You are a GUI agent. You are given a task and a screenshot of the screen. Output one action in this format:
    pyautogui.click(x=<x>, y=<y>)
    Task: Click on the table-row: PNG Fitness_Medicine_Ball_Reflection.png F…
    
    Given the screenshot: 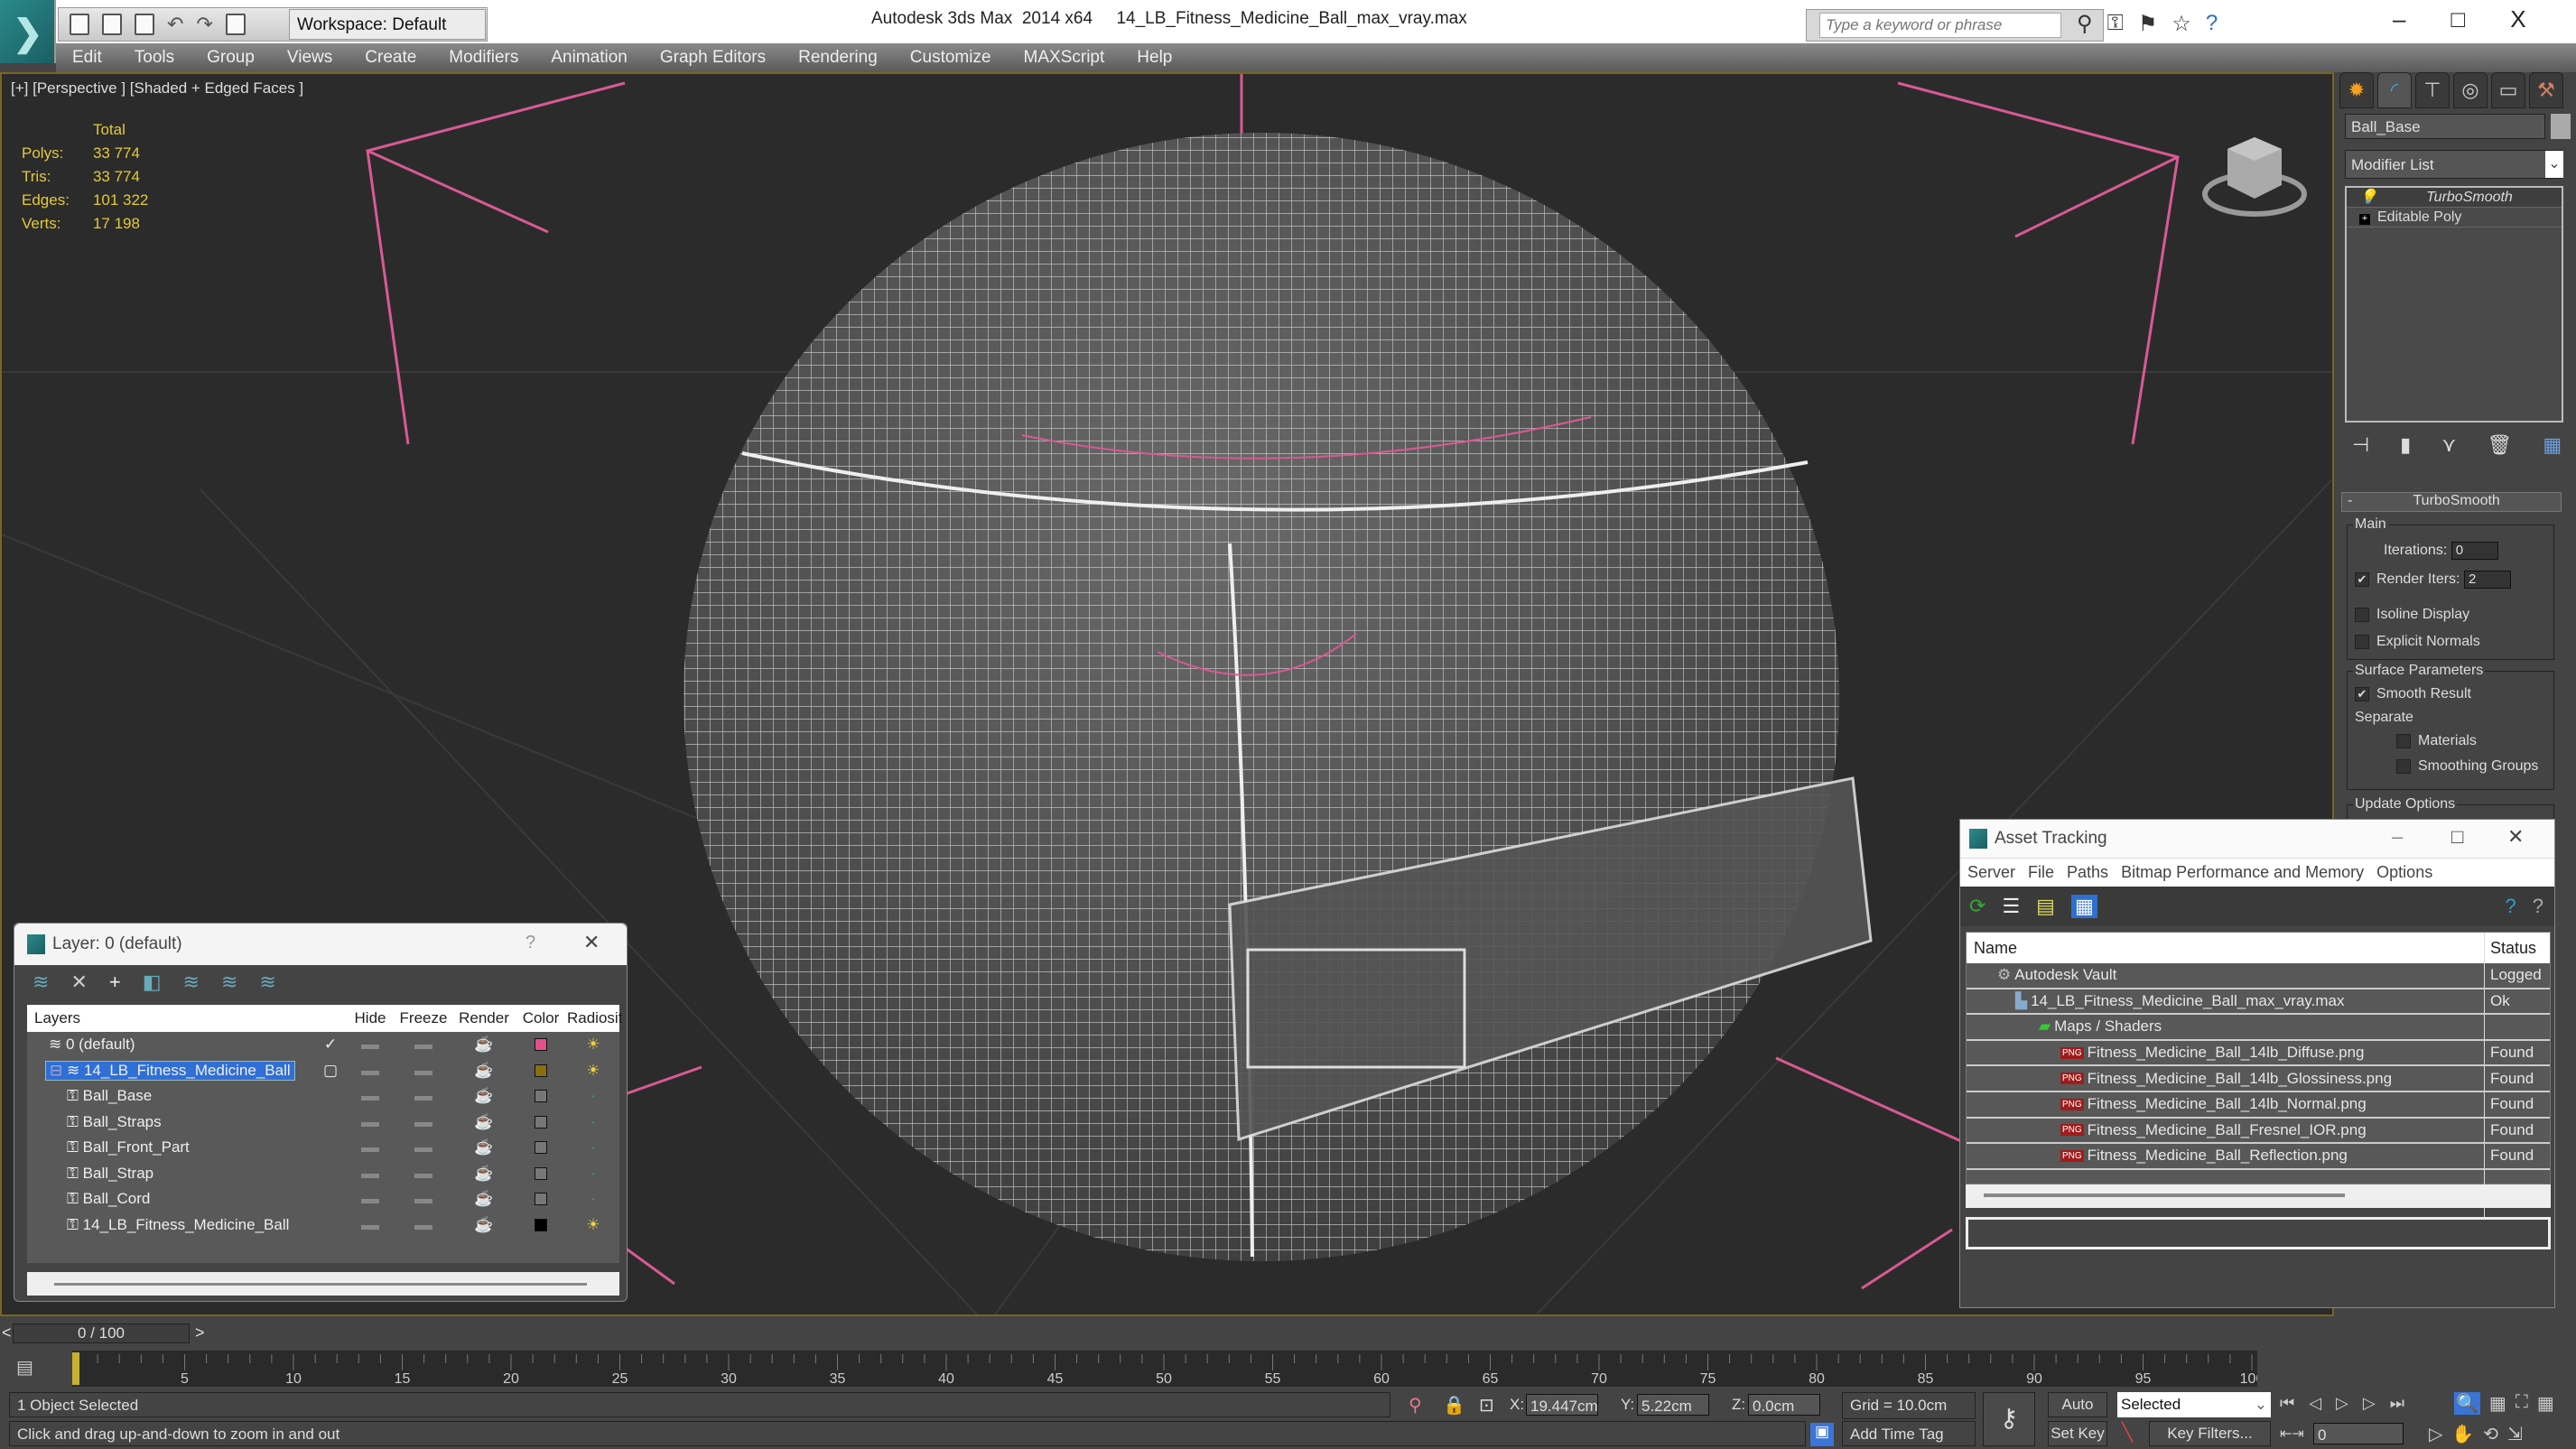 What is the action you would take?
    pyautogui.click(x=2258, y=1157)
    